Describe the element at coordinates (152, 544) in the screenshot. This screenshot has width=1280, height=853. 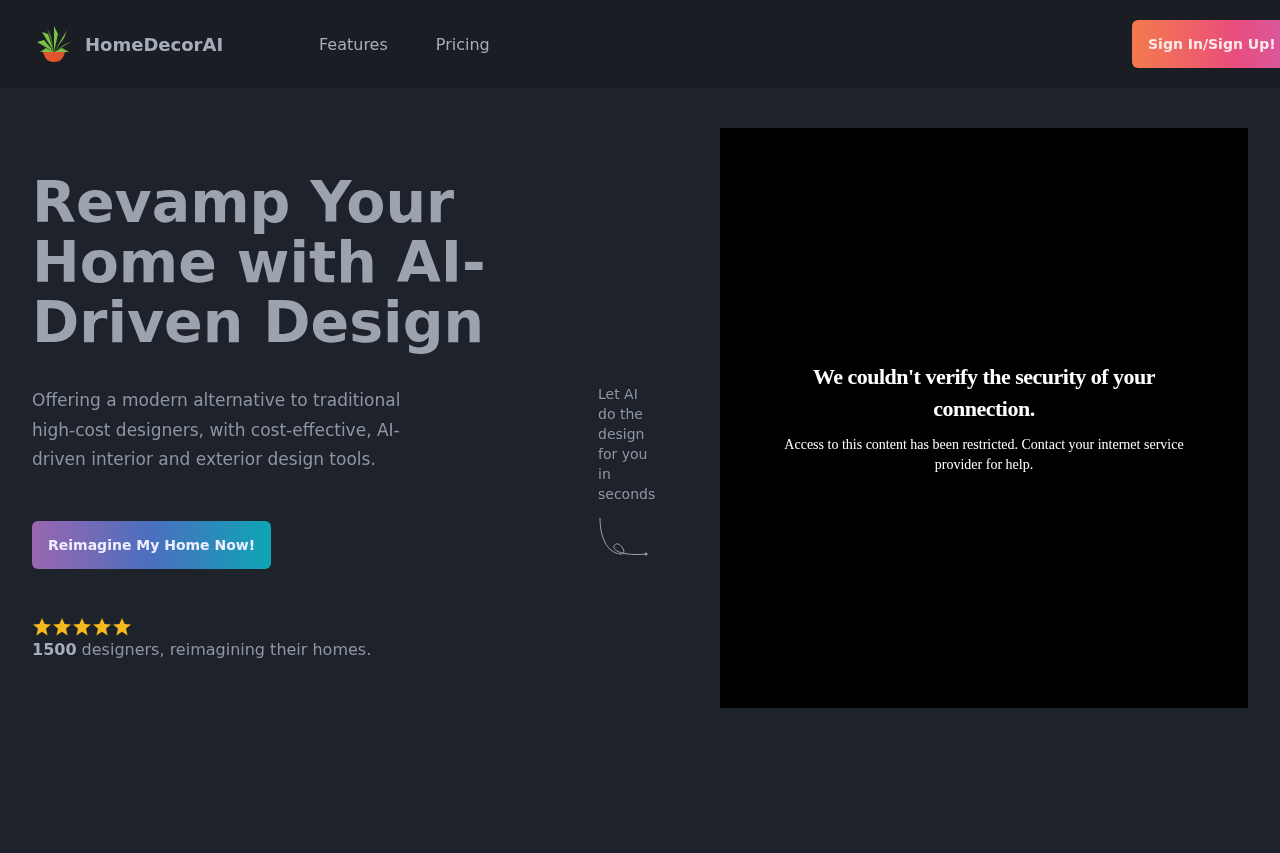
I see `cta-button: Reimagine My Home Now!` at that location.